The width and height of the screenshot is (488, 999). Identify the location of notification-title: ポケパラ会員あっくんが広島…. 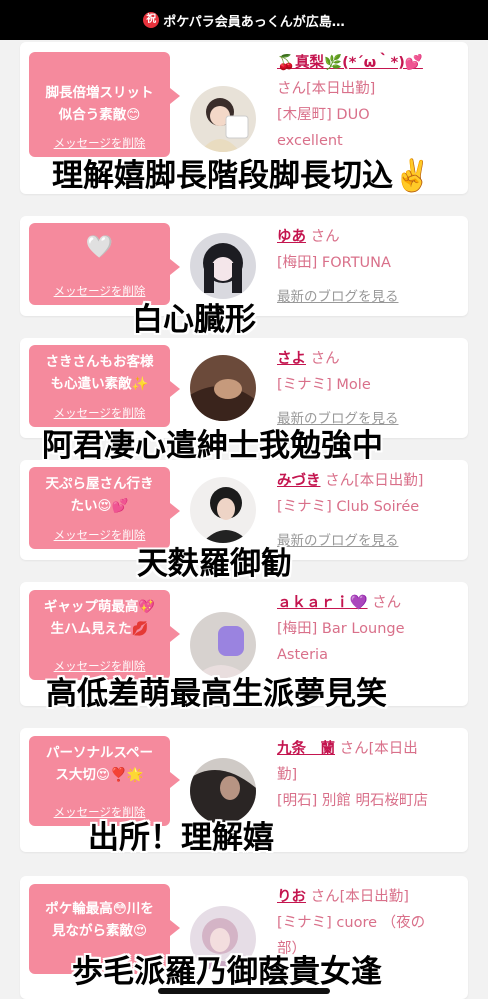
(254, 22).